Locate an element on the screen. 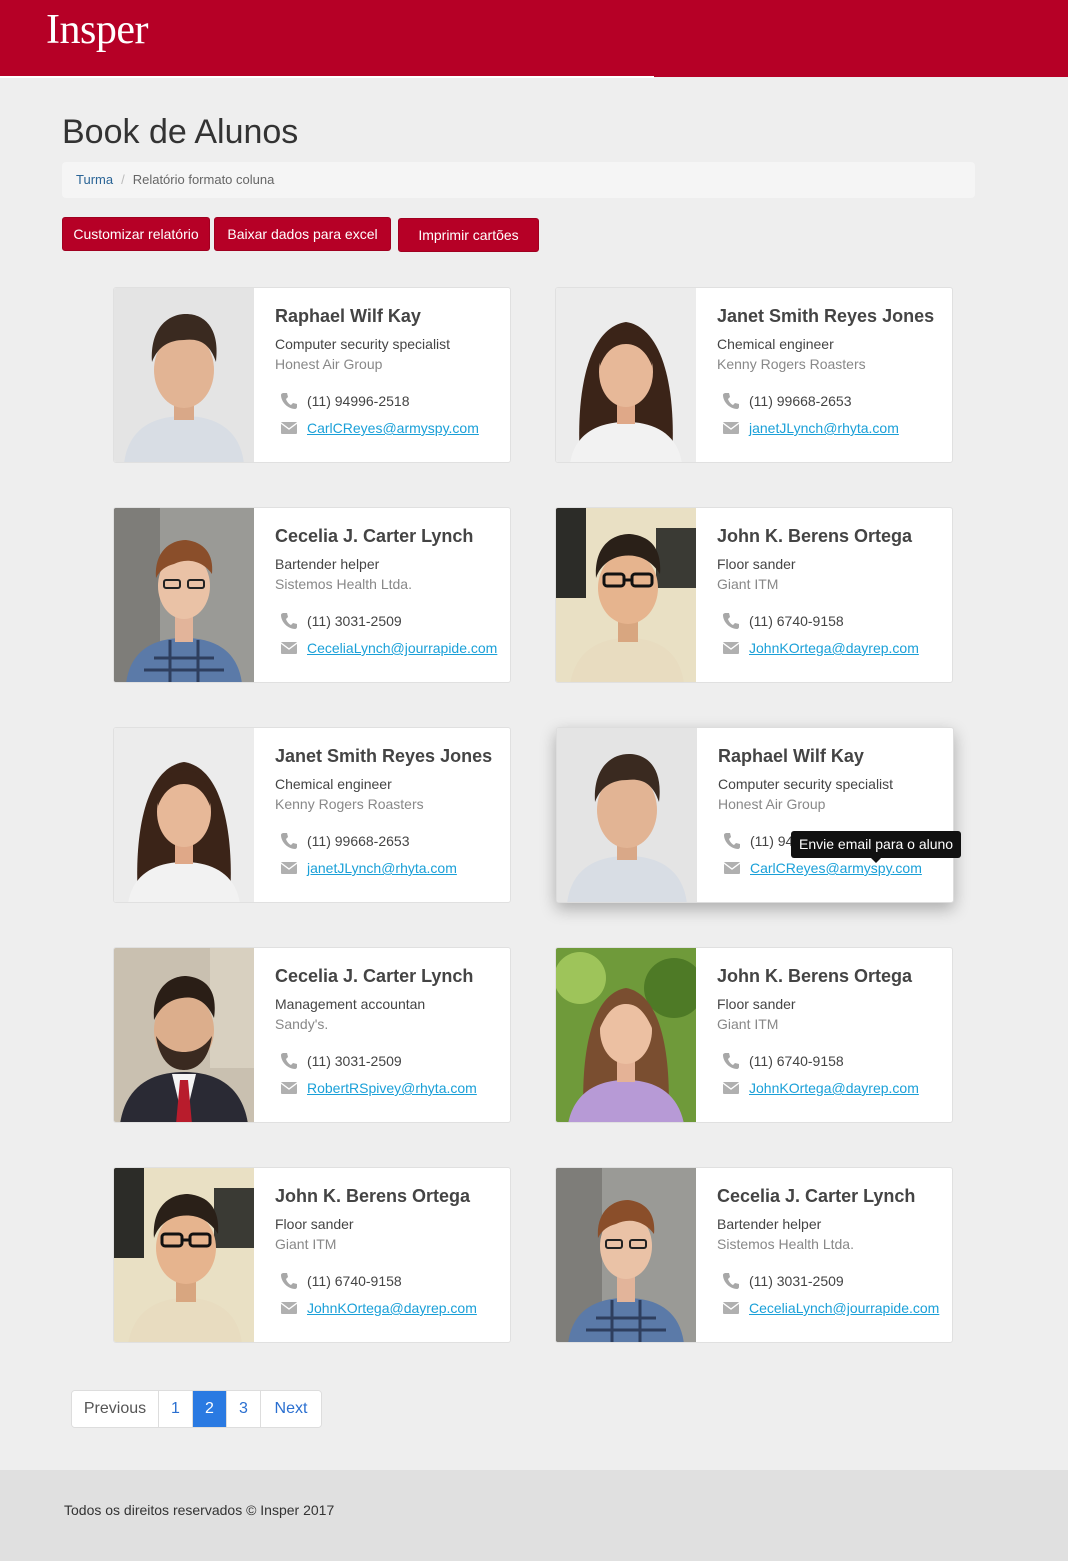  student-company: Sandy's. is located at coordinates (302, 1024).